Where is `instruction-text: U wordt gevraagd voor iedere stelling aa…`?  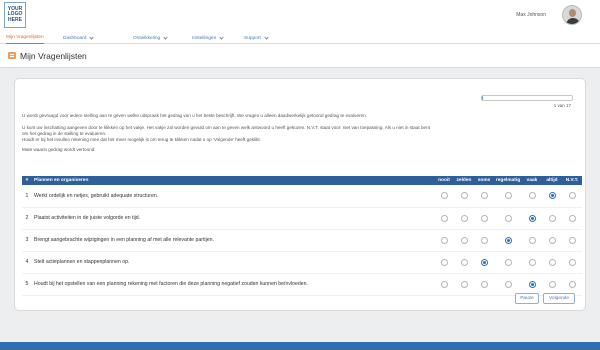
instruction-text: U wordt gevraagd voor iedere stelling aa… is located at coordinates (194, 115).